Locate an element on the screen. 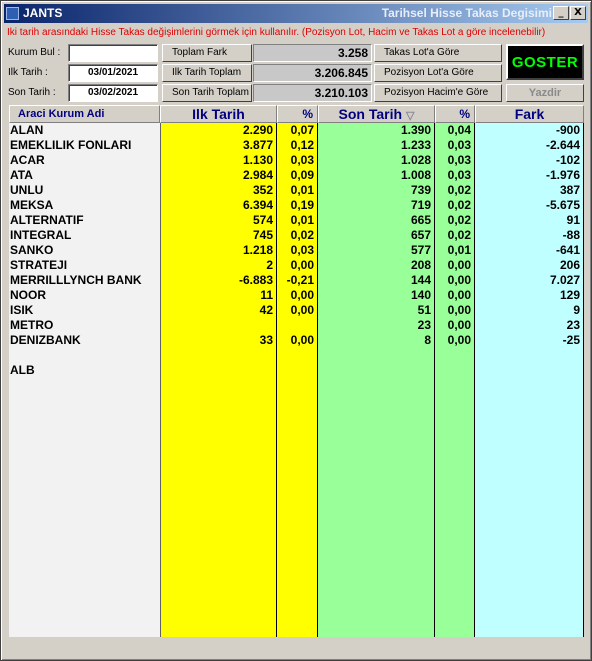  cell-name: MEKSA is located at coordinates (84, 205).